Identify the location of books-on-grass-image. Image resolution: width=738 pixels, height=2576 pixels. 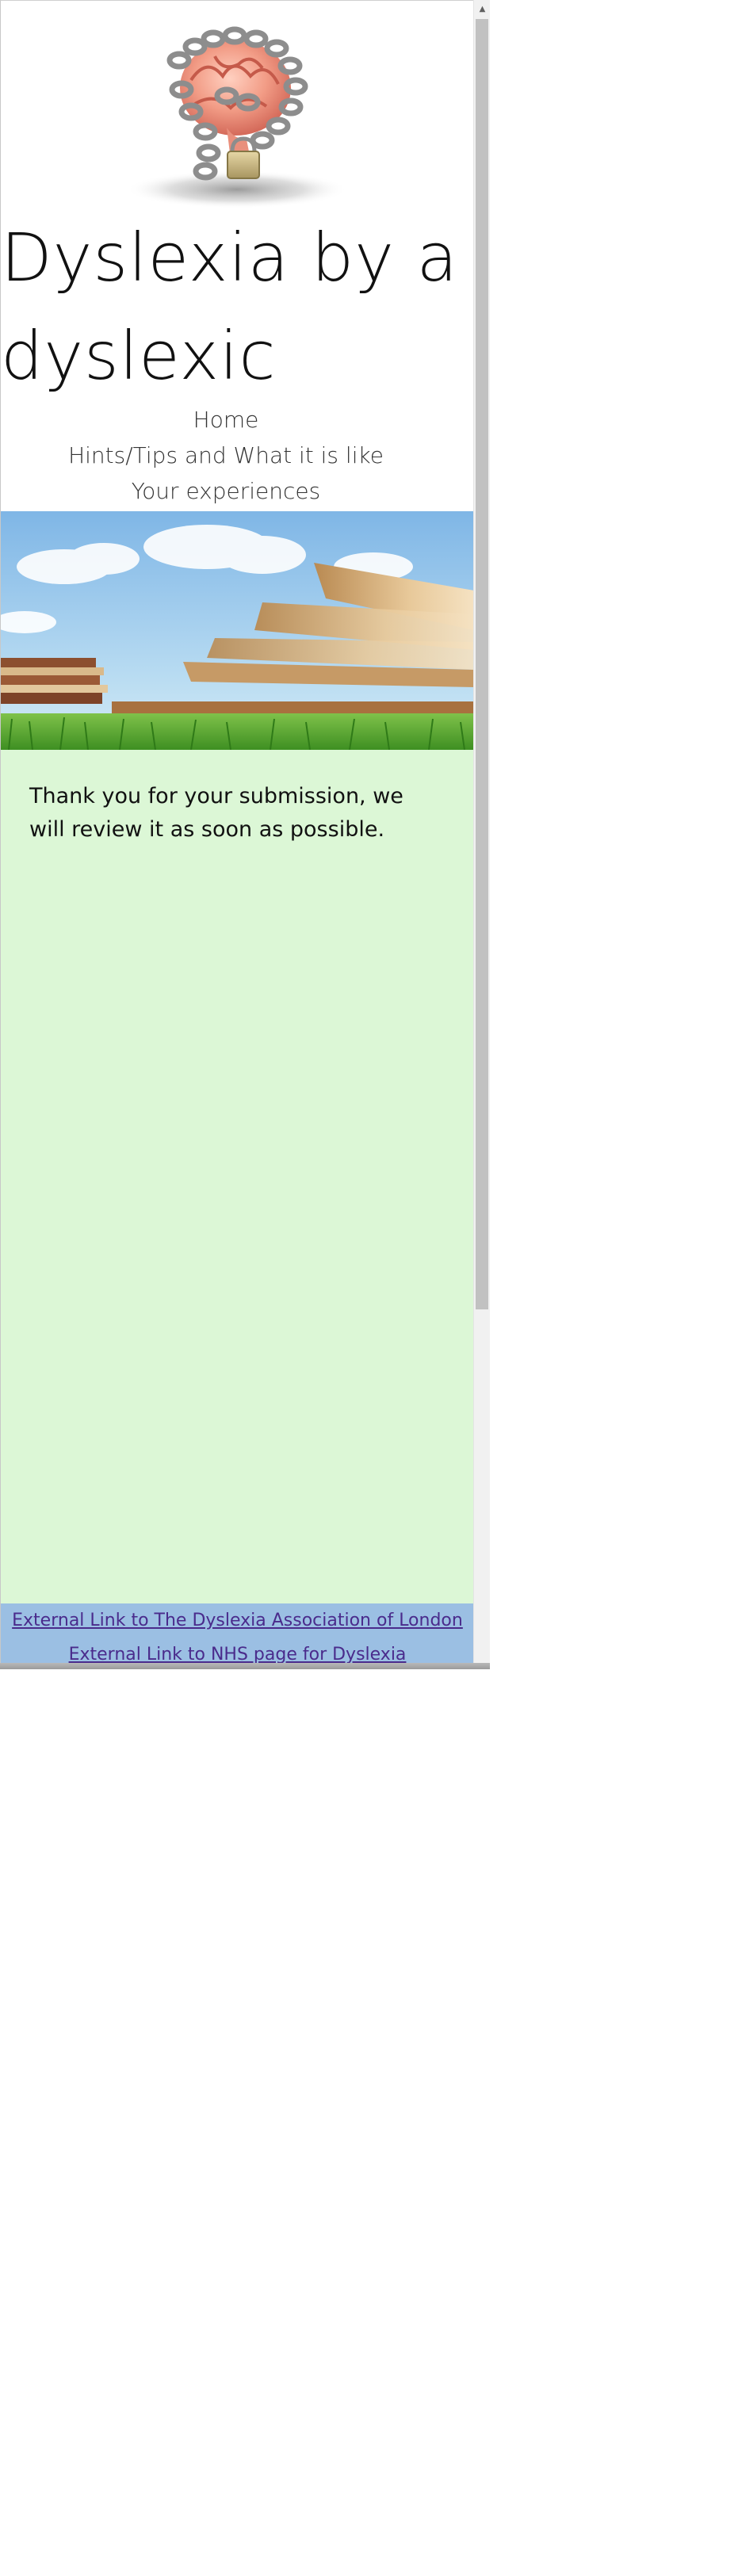
(237, 630).